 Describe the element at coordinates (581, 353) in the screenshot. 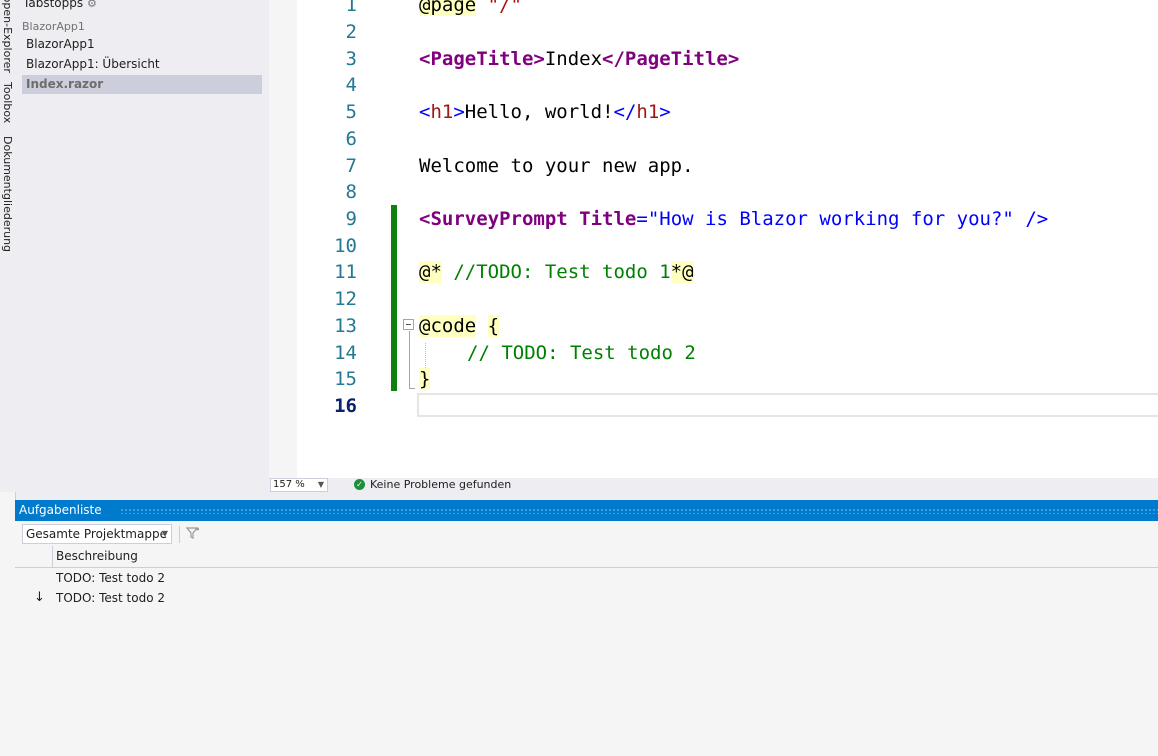

I see `code-line-14: // TODO: Test todo 2` at that location.